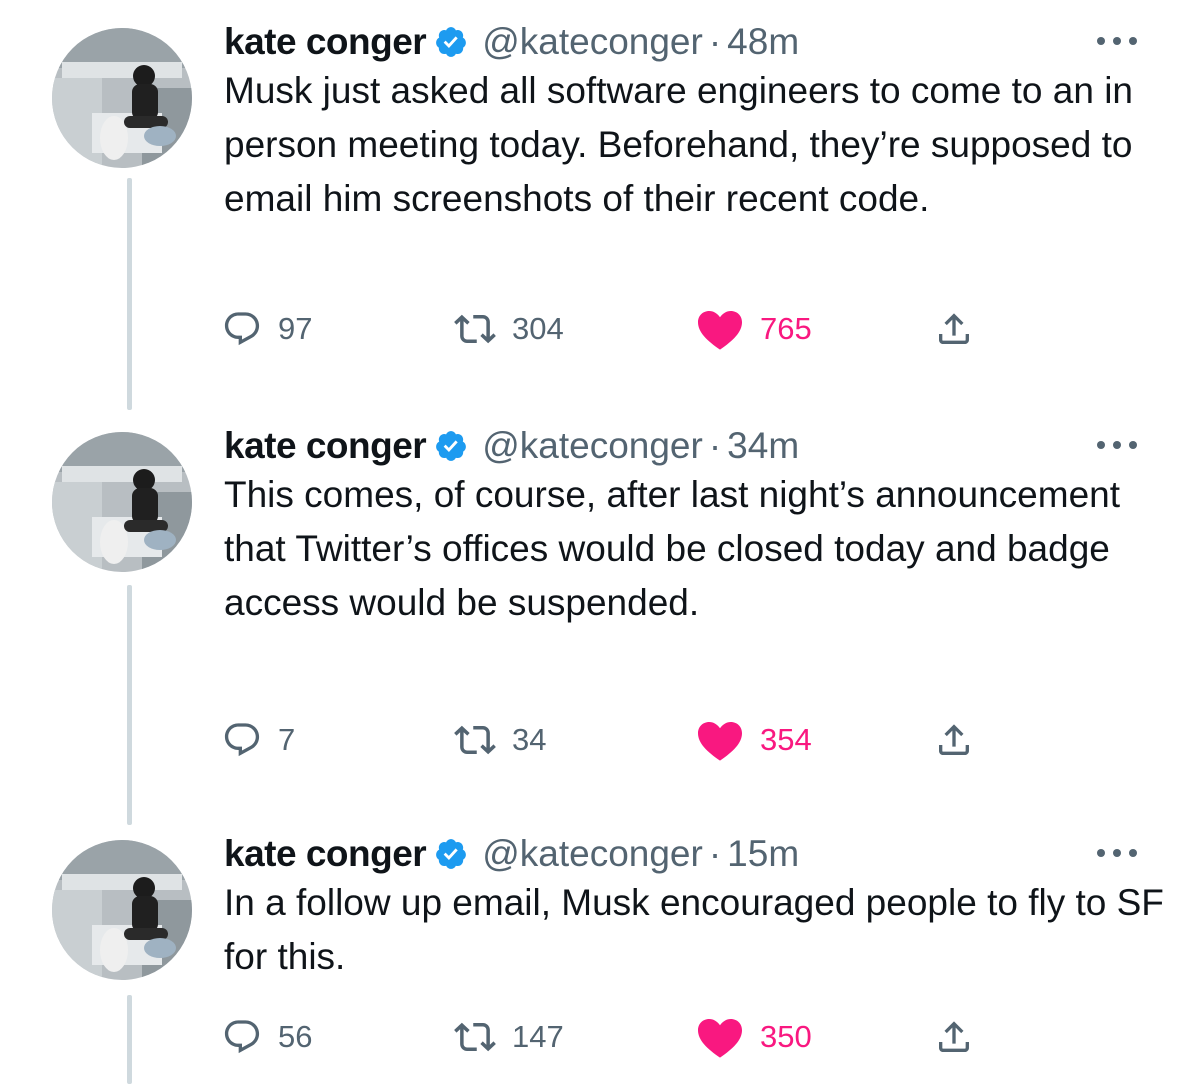 This screenshot has height=1084, width=1200. Describe the element at coordinates (509, 329) in the screenshot. I see `retweet-button: 304` at that location.